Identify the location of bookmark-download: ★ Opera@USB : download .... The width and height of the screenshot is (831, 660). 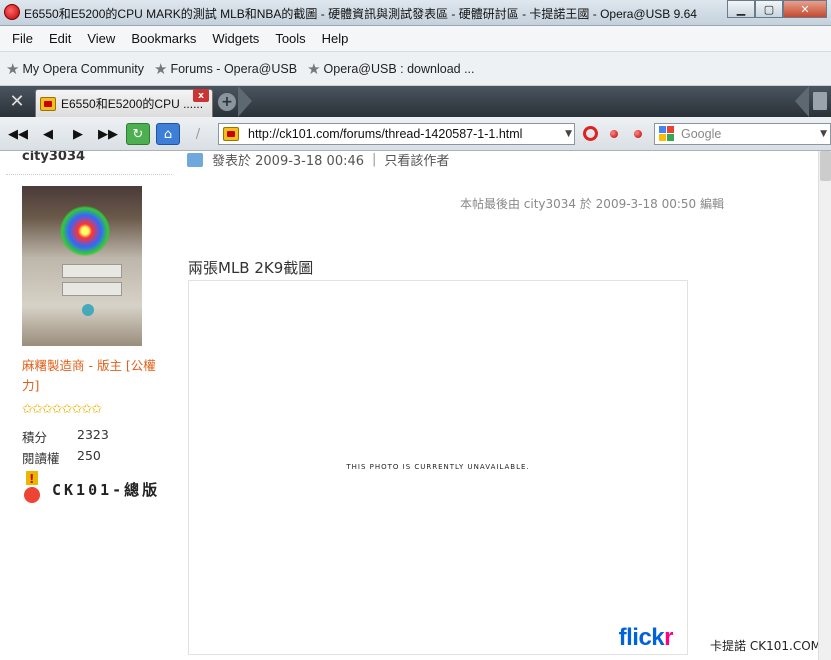
(390, 69).